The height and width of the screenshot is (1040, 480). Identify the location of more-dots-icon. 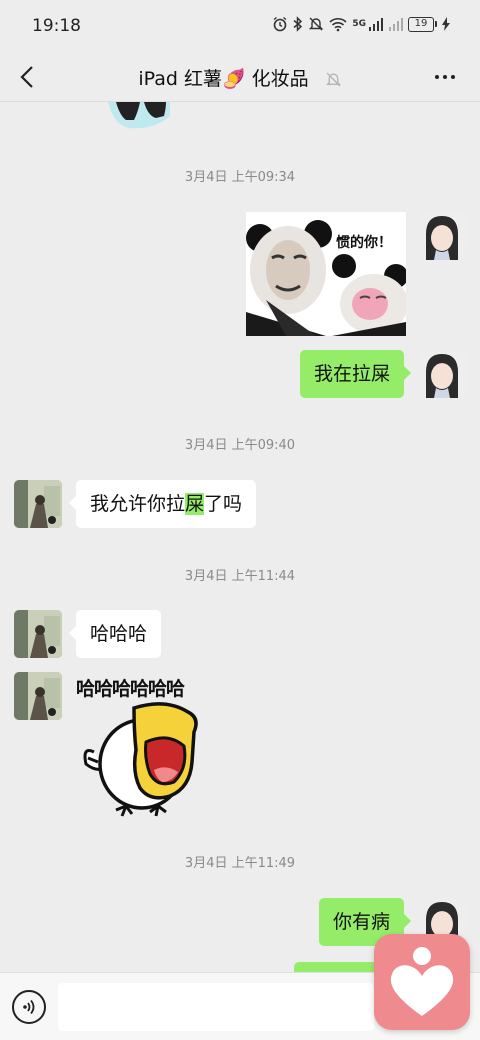
(437, 77).